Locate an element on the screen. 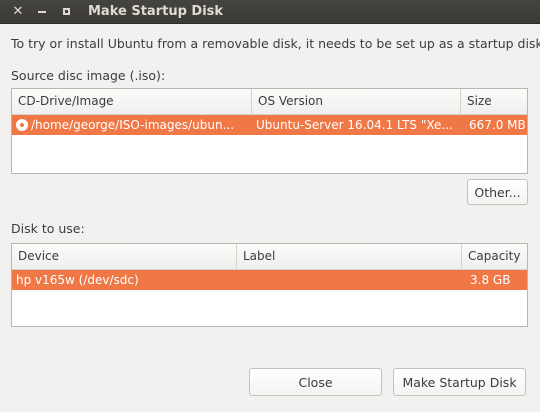 Image resolution: width=540 pixels, height=412 pixels. minimize-window-icon is located at coordinates (42, 12).